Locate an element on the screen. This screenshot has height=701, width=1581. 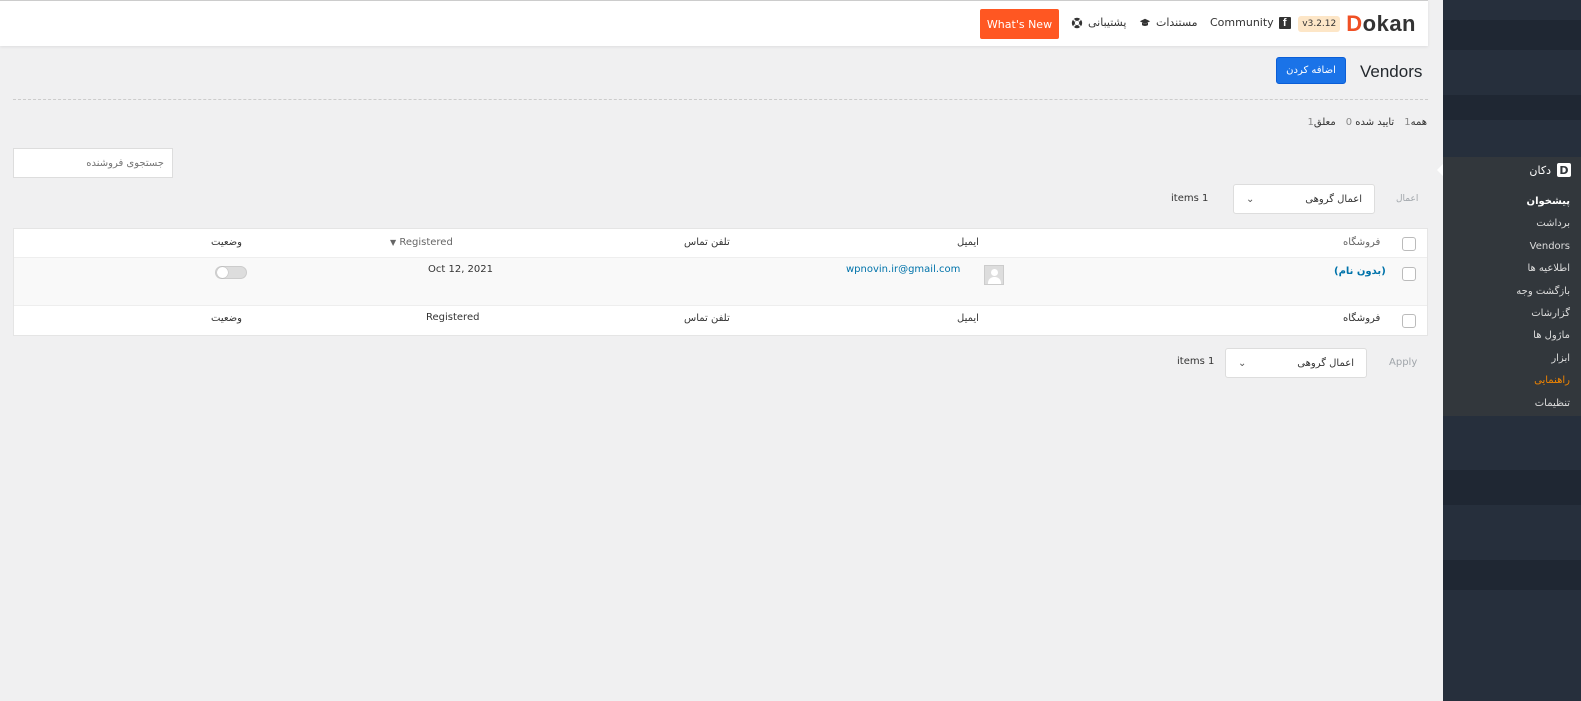
version-badge: v3.2.12 is located at coordinates (1319, 24).